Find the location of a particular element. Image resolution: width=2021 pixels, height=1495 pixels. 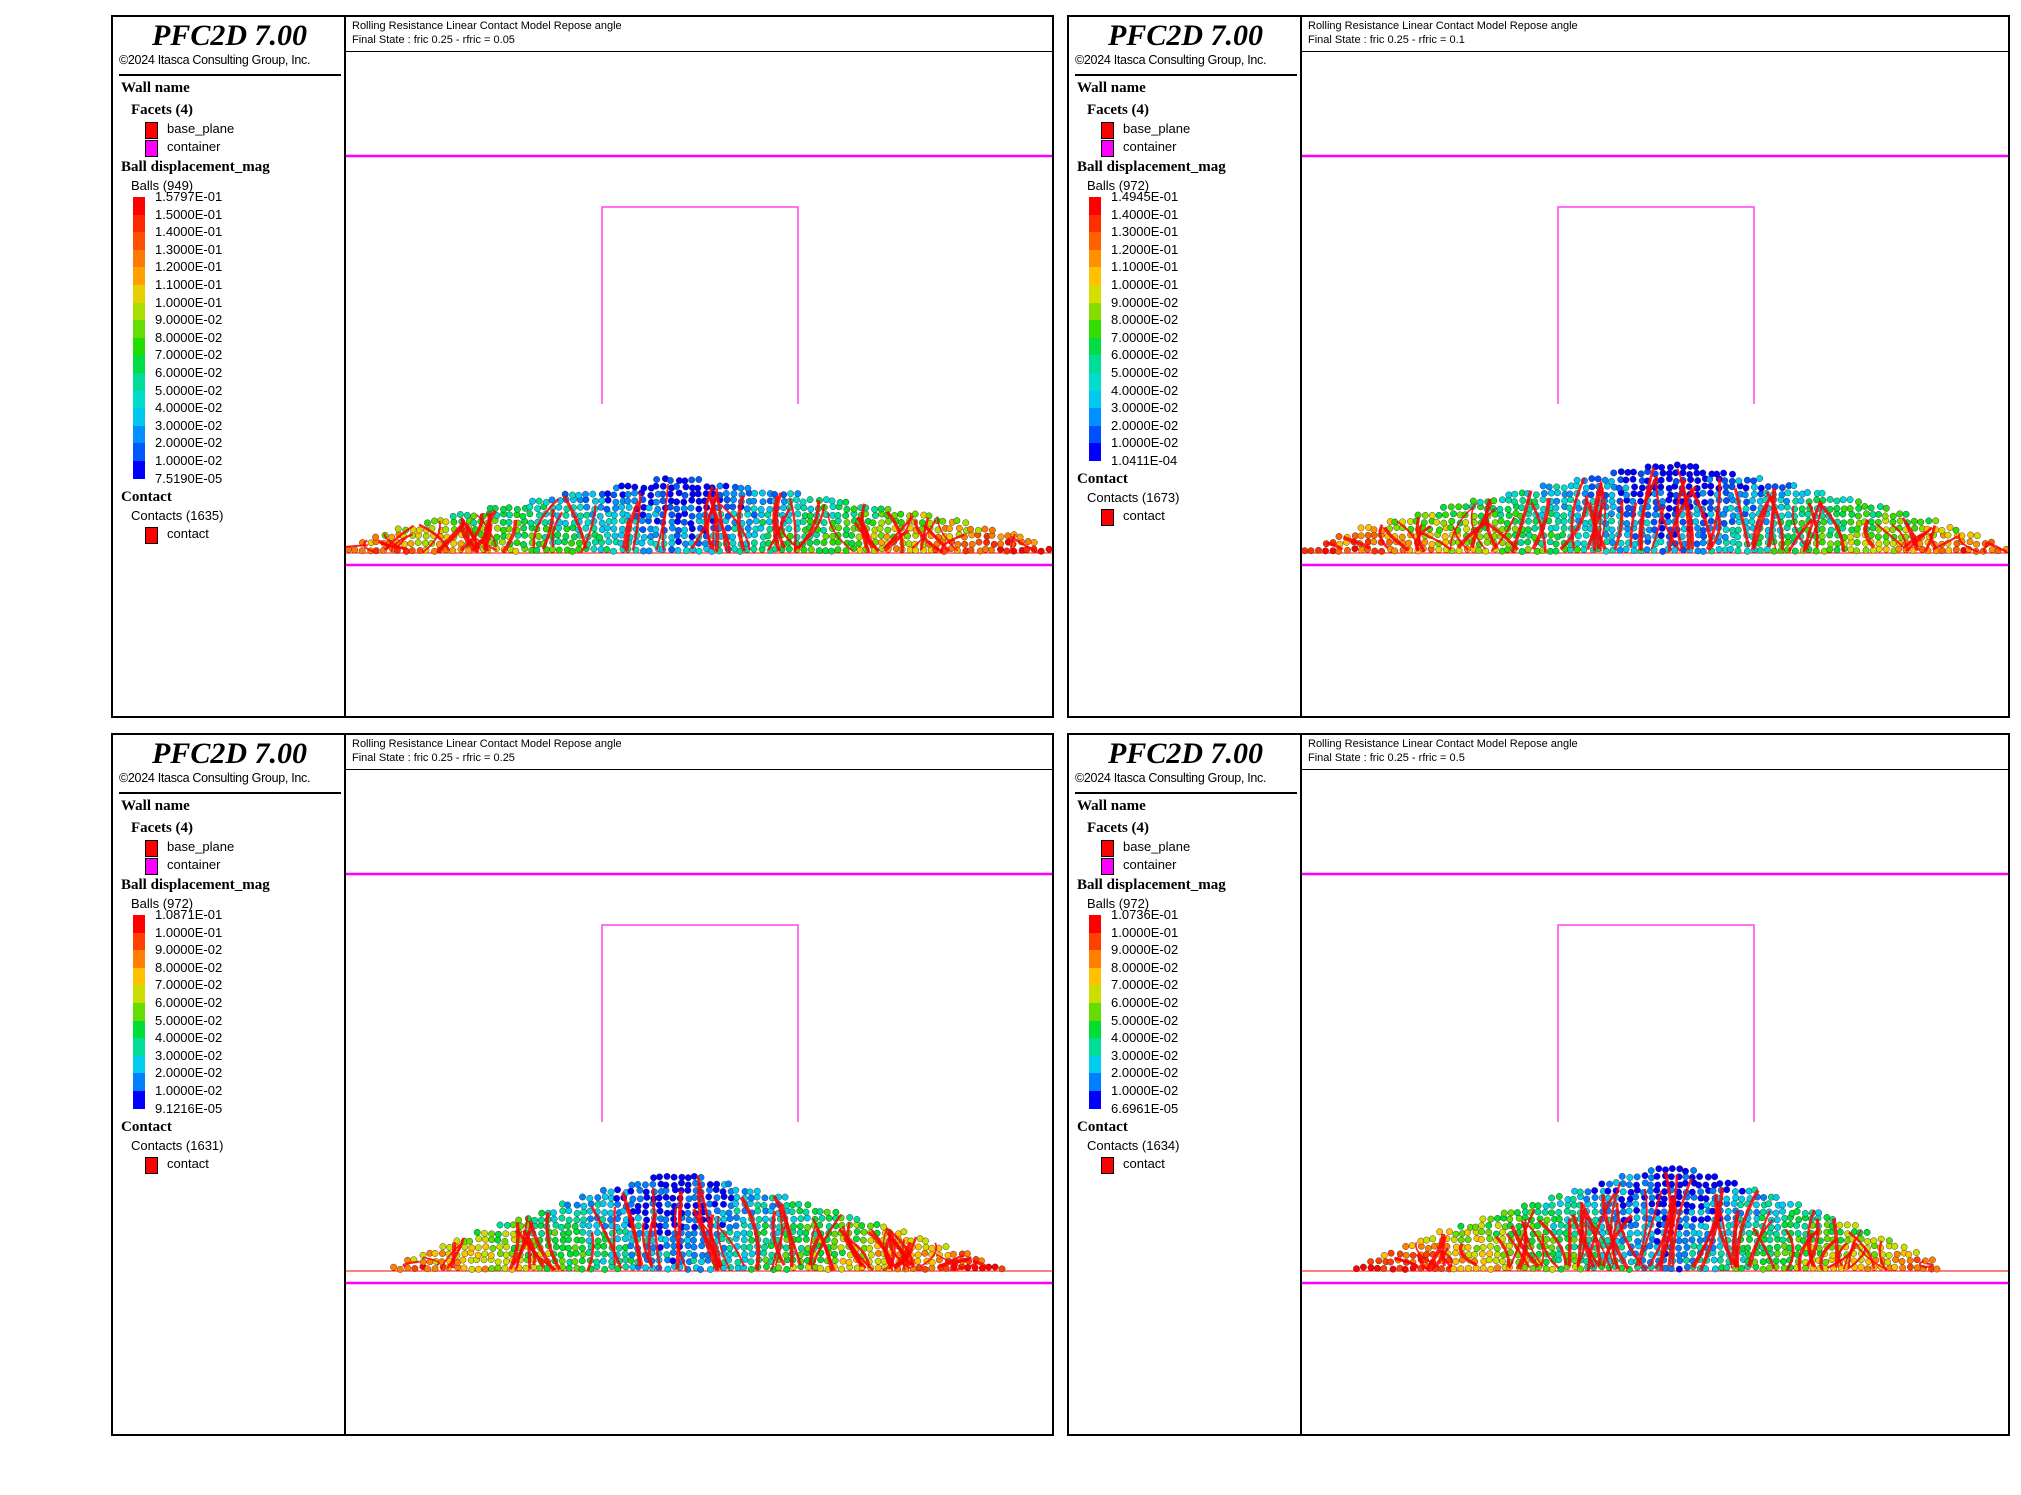

scale-value-label: 7.0000E-02 is located at coordinates (189, 355).